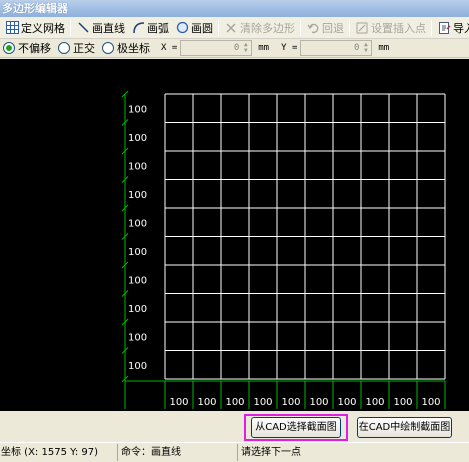 The image size is (469, 462). Describe the element at coordinates (264, 48) in the screenshot. I see `x-unit: mm` at that location.